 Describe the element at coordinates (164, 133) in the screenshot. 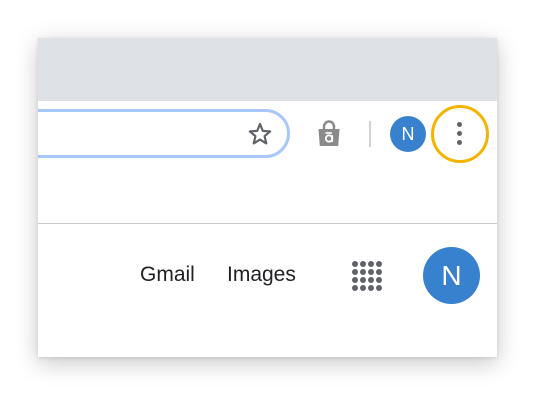

I see `address-bar` at that location.